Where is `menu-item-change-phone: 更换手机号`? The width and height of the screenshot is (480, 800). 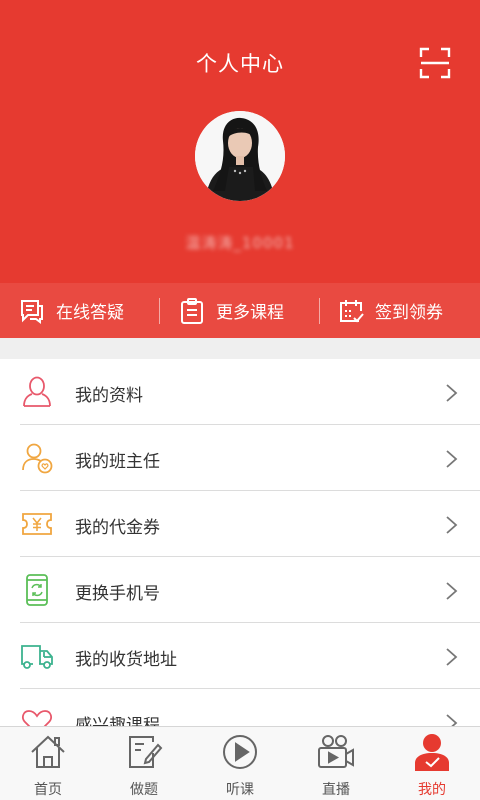 menu-item-change-phone: 更换手机号 is located at coordinates (240, 590).